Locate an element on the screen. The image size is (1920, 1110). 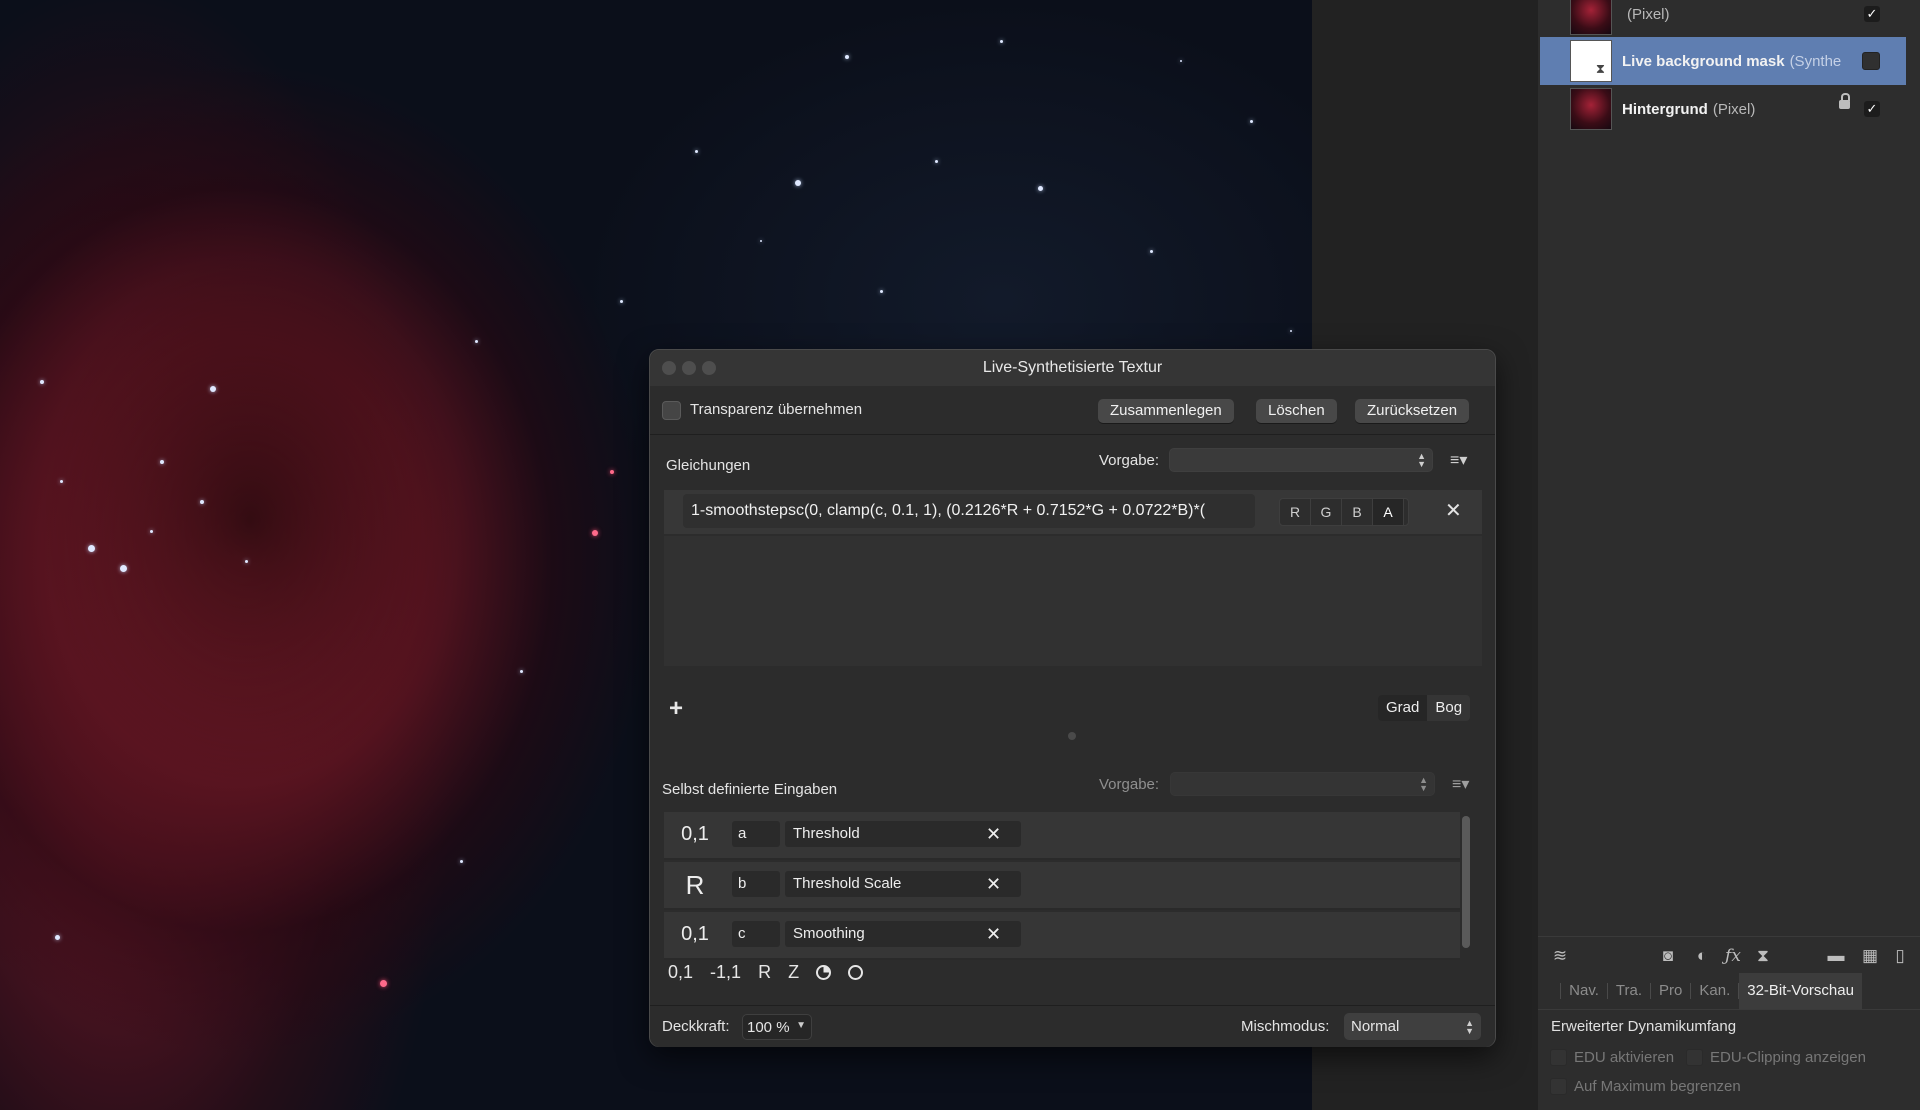
hourglass-icon: ⧗ is located at coordinates (1600, 68).